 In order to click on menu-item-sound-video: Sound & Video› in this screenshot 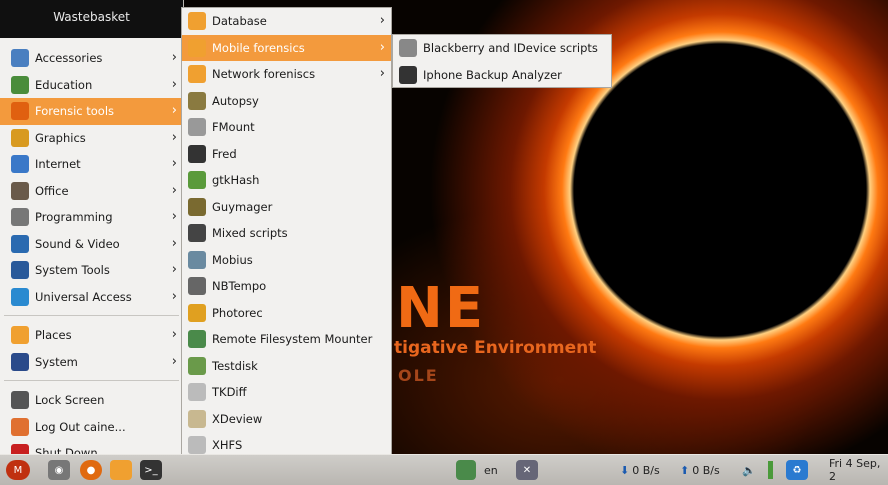, I will do `click(91, 244)`.